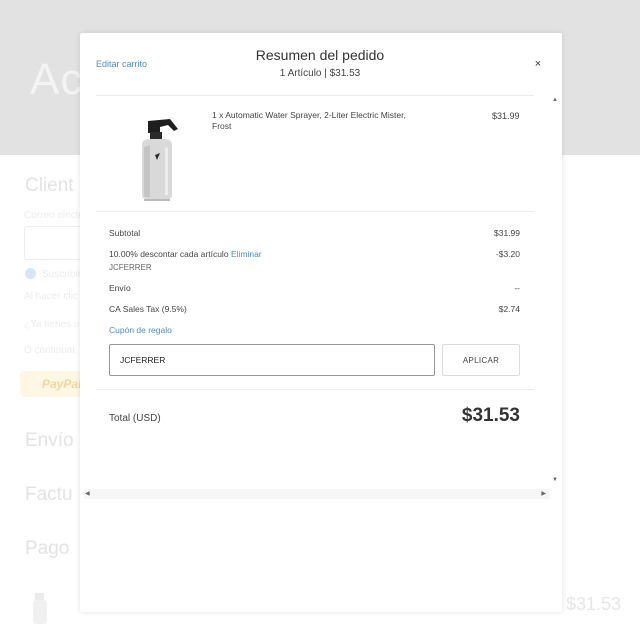  I want to click on horizontal-scrollbar: ◀ ▶, so click(317, 494).